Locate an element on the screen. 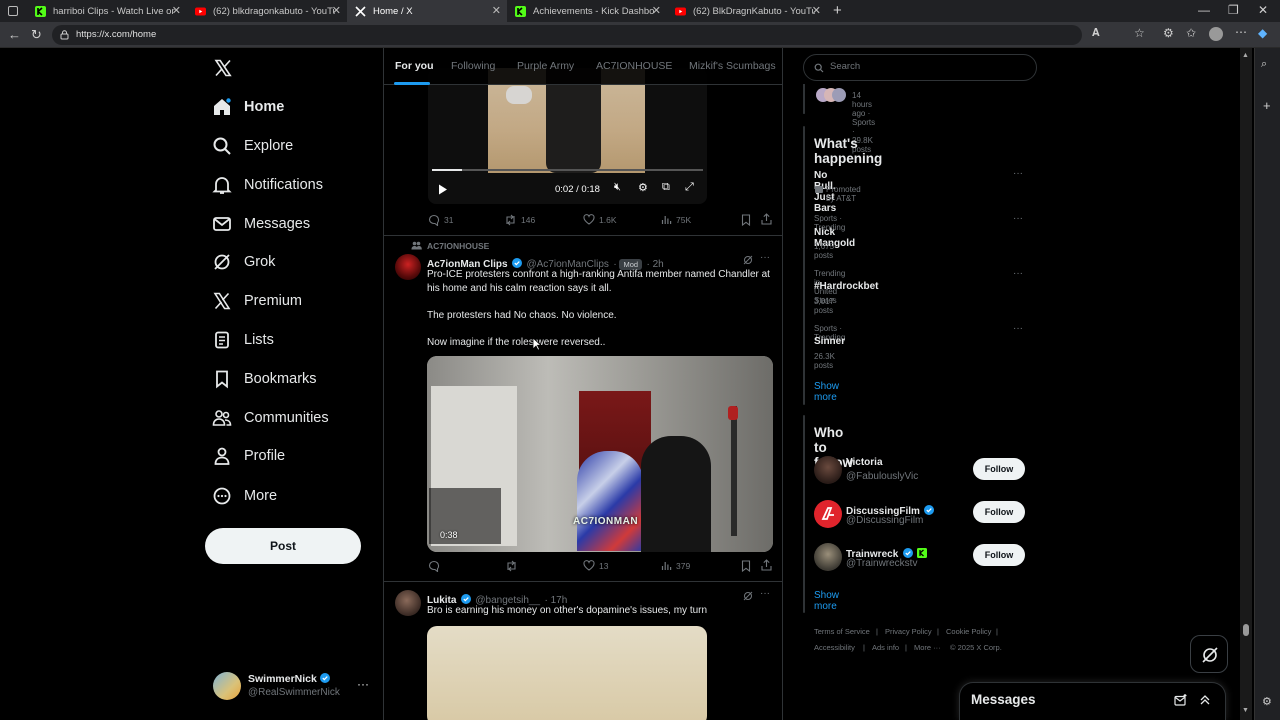 The image size is (1280, 720). mute-icon: 🔇︎ is located at coordinates (617, 187).